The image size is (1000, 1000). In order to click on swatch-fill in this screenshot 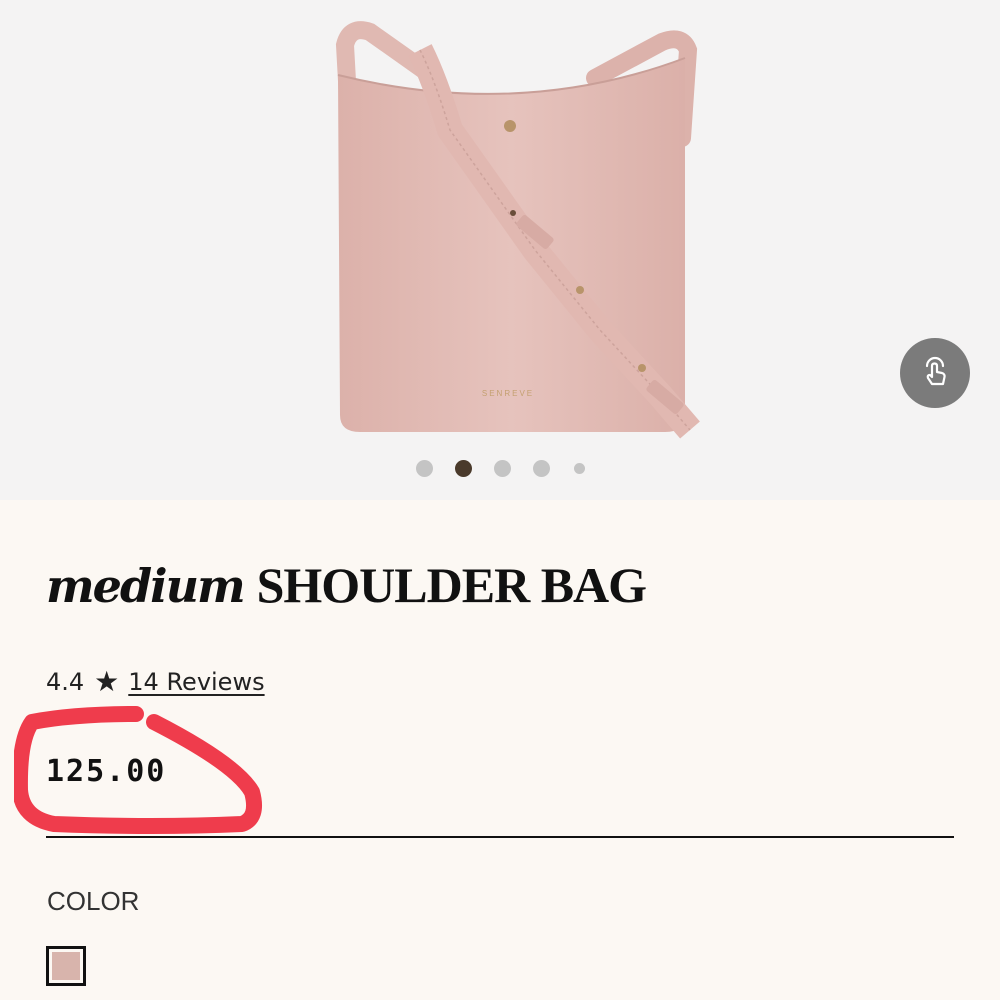, I will do `click(66, 966)`.